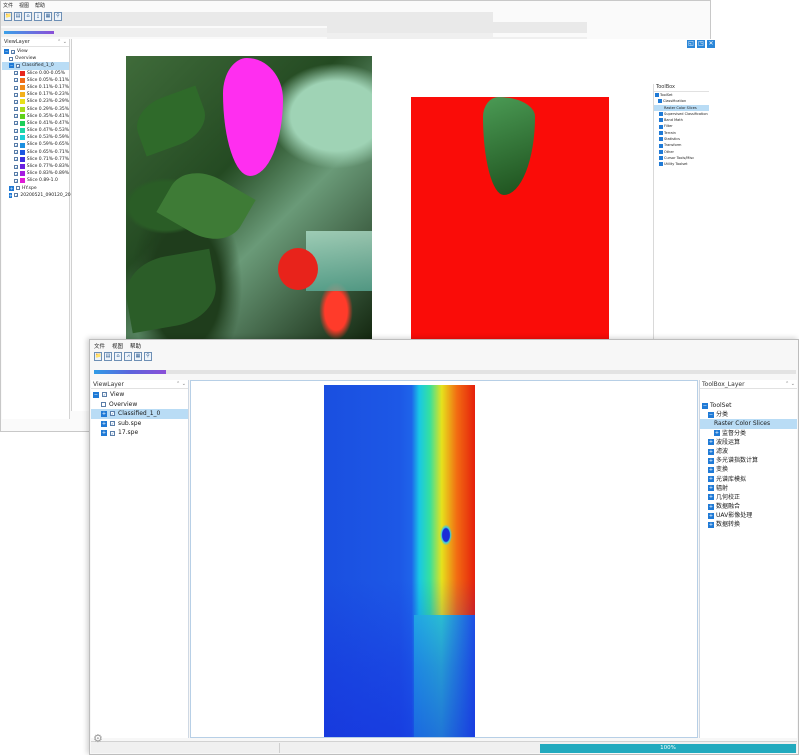  I want to click on bg-menu-view: 视图, so click(24, 6).